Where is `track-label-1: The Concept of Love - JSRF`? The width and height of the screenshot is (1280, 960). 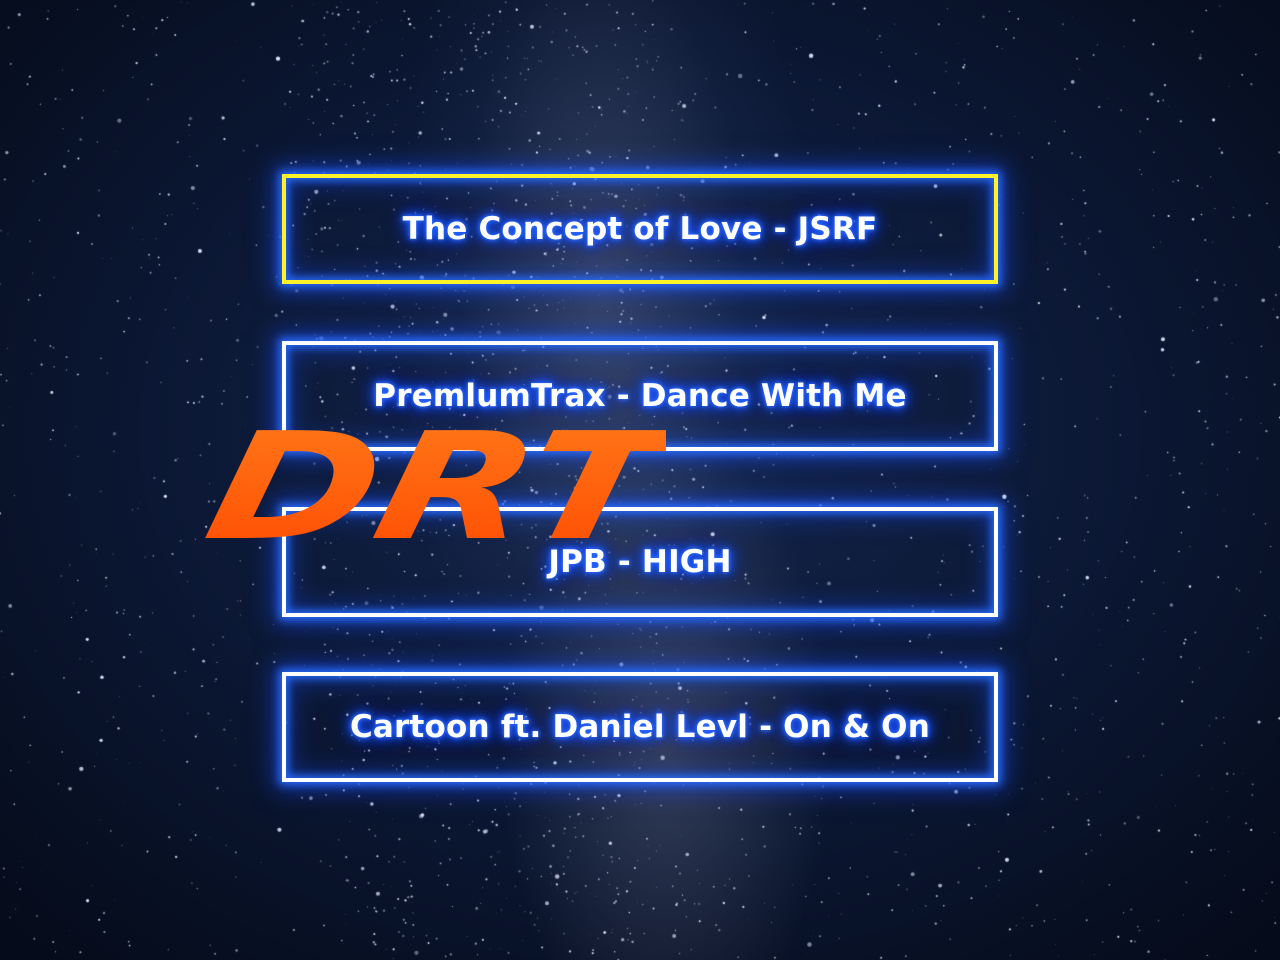 track-label-1: The Concept of Love - JSRF is located at coordinates (640, 229).